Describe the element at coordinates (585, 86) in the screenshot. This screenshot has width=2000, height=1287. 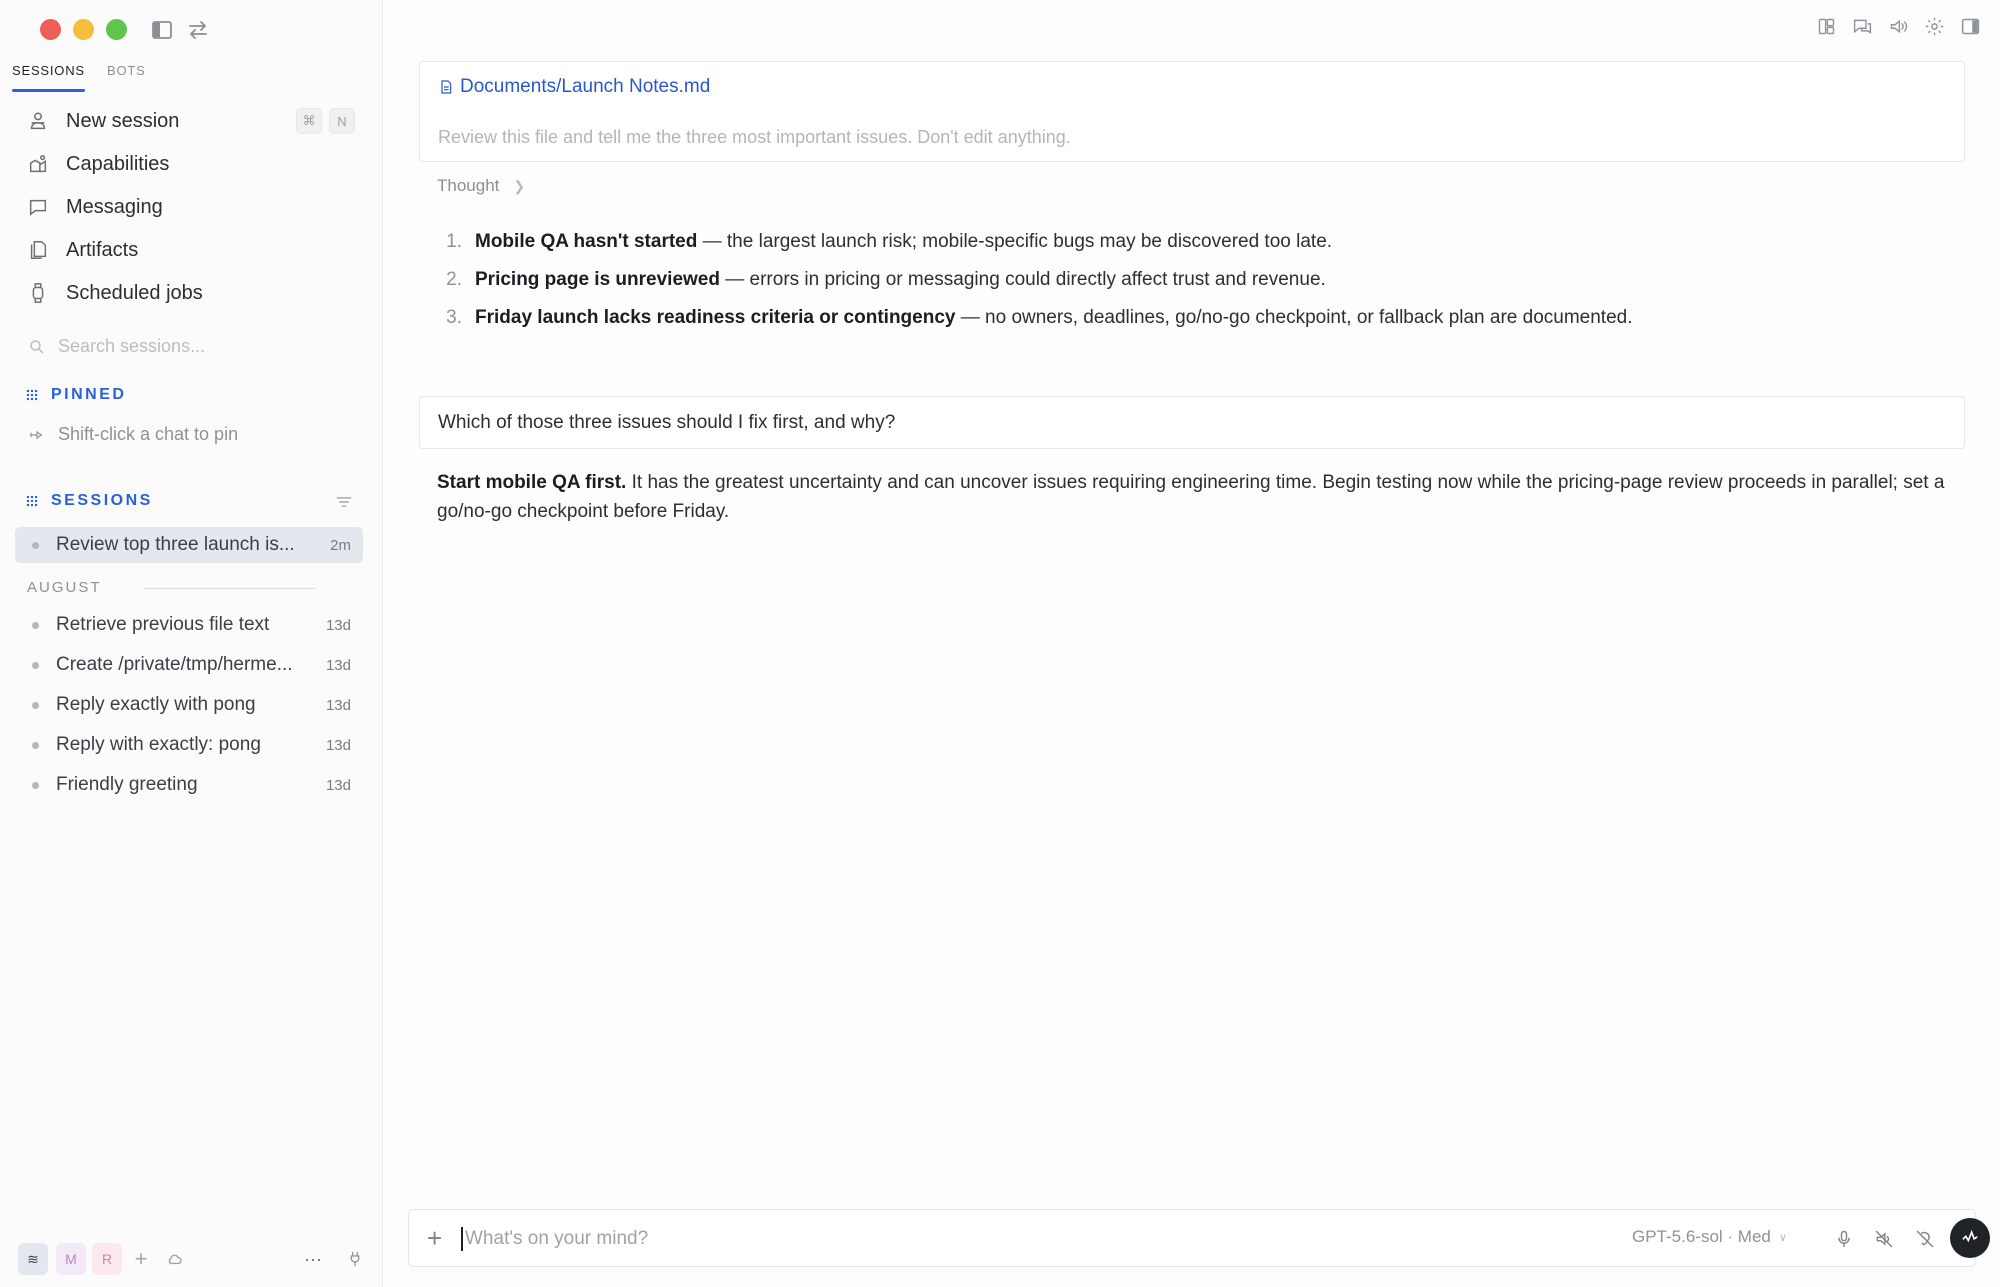
I see `file-path: Documents/Launch Notes.md` at that location.